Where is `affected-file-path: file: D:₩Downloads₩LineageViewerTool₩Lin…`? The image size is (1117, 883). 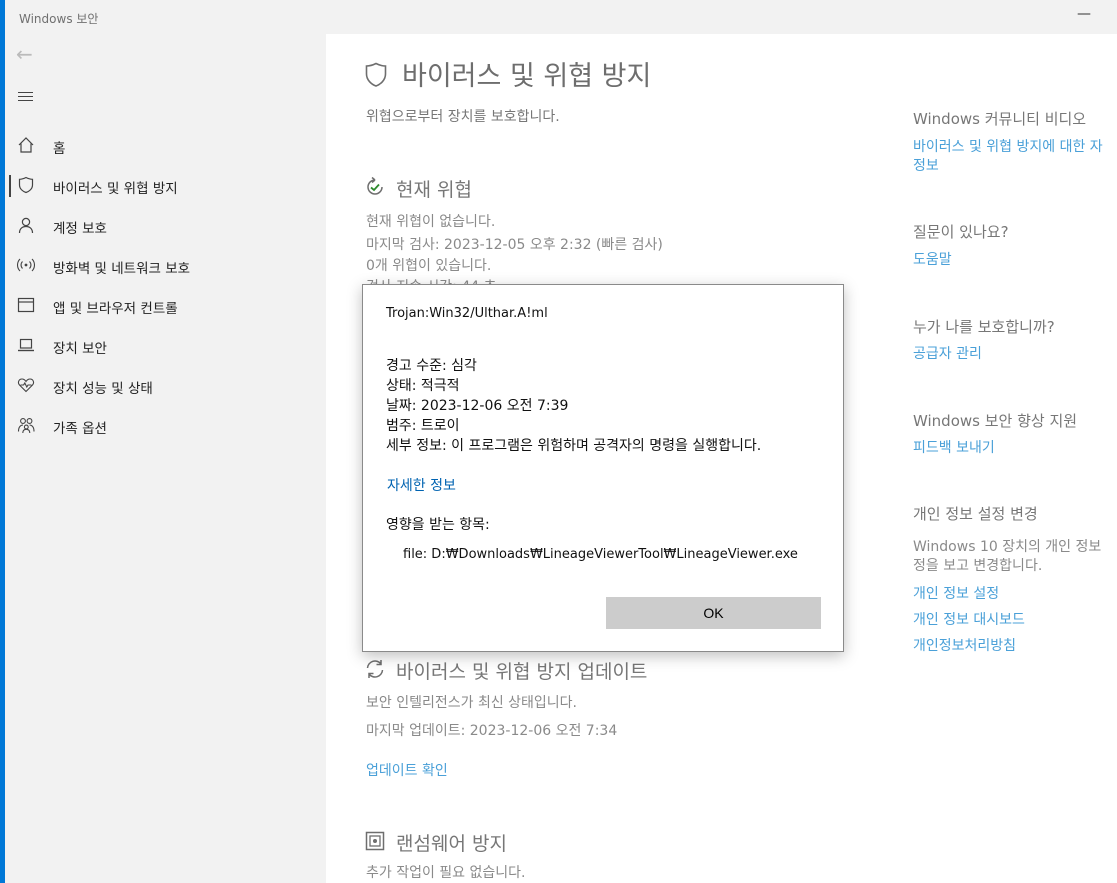 affected-file-path: file: D:₩Downloads₩LineageViewerTool₩Lin… is located at coordinates (600, 554).